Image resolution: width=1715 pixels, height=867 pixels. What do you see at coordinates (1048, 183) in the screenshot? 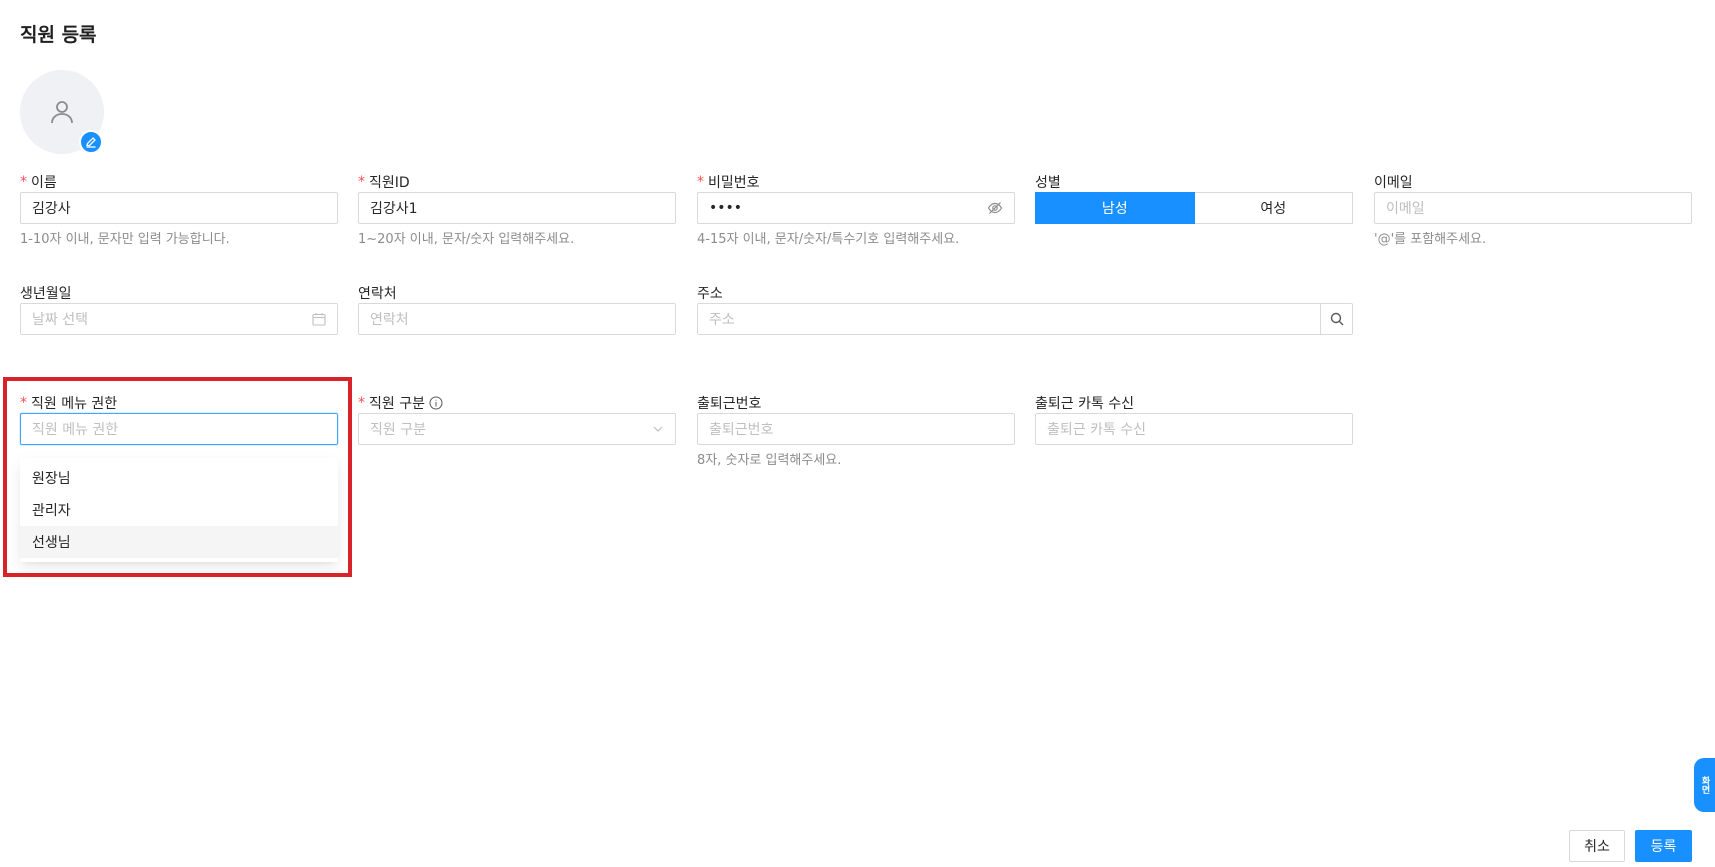
I see `gender-label: 성별` at bounding box center [1048, 183].